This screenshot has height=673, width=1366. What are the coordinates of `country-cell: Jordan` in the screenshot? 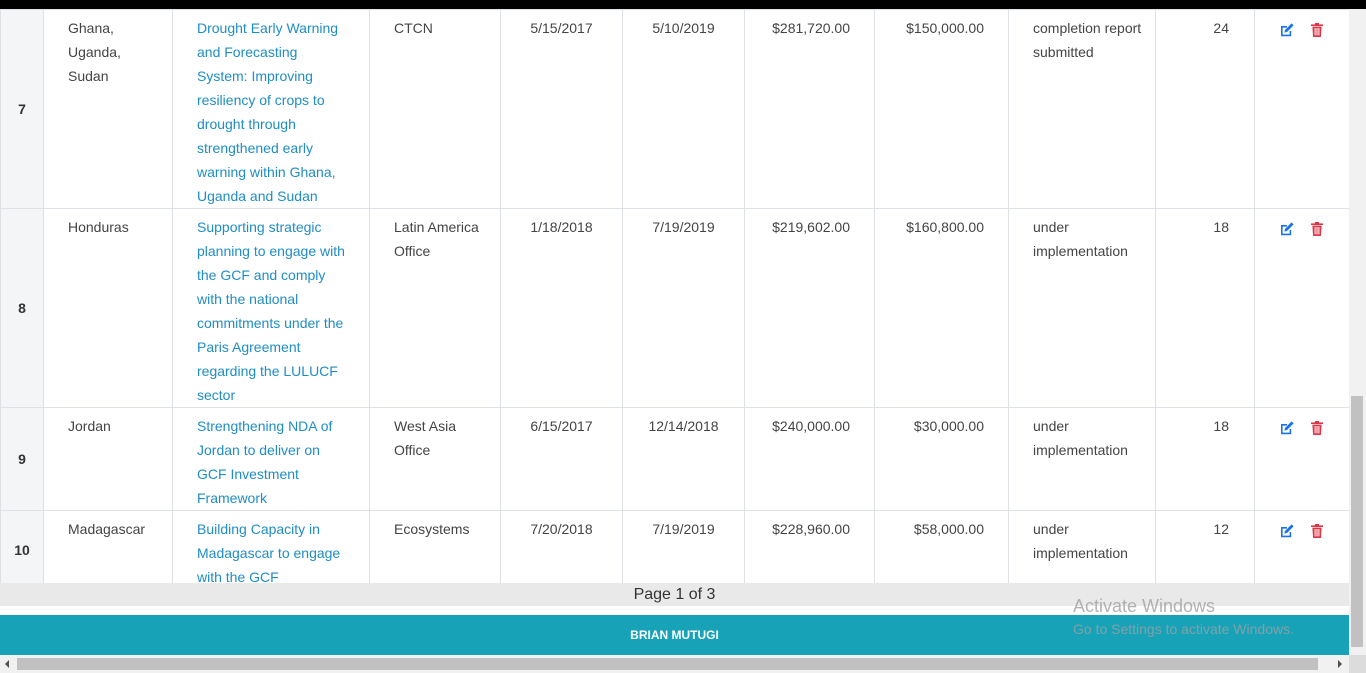 It's located at (108, 459).